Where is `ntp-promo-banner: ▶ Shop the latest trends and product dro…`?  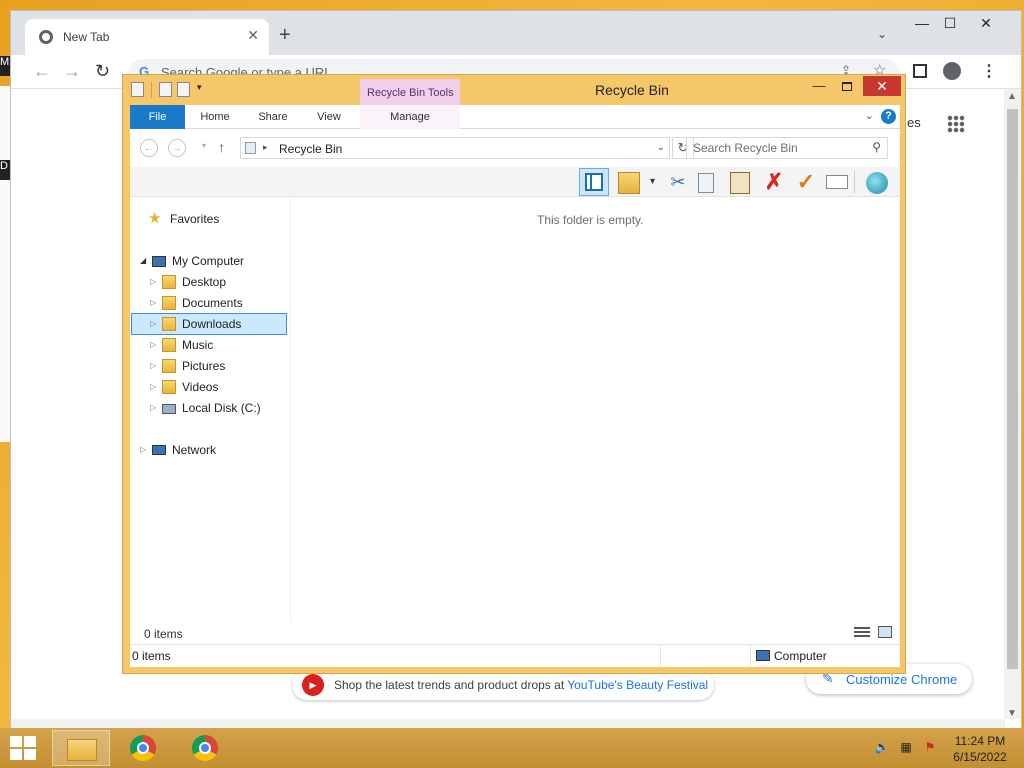 ntp-promo-banner: ▶ Shop the latest trends and product dro… is located at coordinates (503, 685).